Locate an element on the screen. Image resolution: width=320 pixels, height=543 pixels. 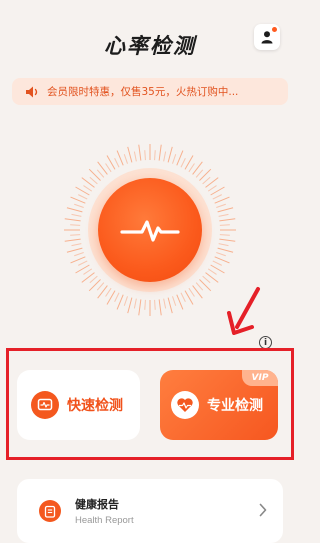
heart-pulse-icon is located at coordinates (185, 405).